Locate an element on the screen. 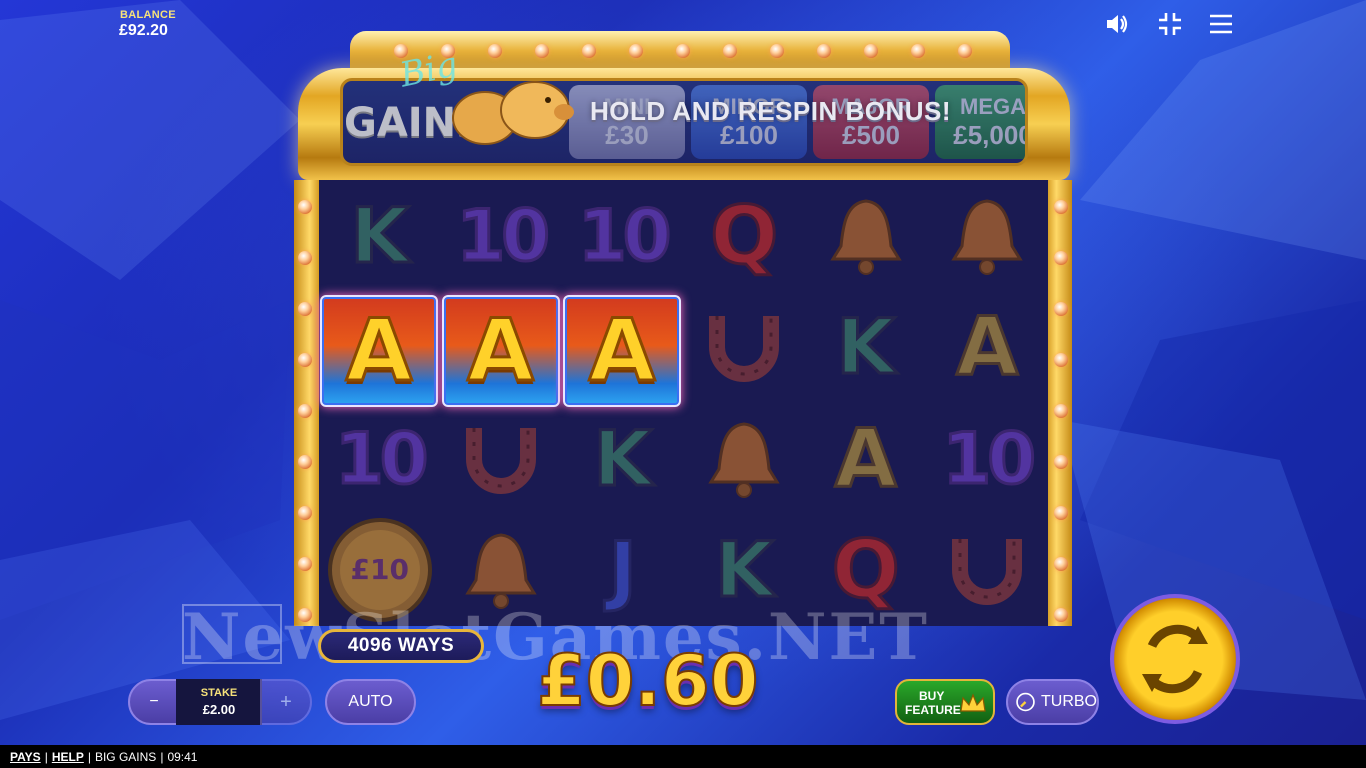  balance-label: BALANCE is located at coordinates (148, 15).